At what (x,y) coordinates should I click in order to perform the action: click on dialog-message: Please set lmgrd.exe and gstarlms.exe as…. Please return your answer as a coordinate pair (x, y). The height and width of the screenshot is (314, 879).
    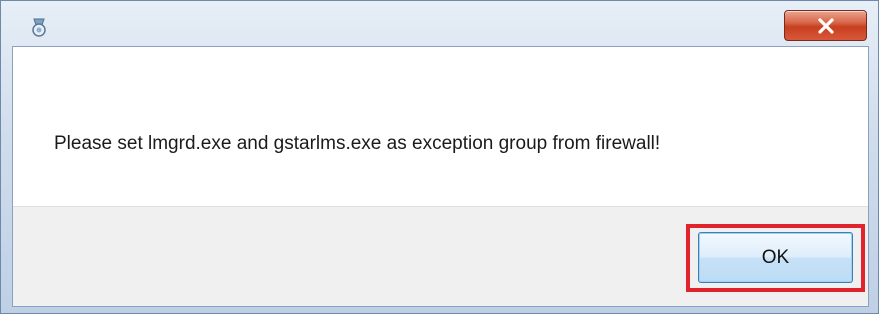
    Looking at the image, I should click on (357, 143).